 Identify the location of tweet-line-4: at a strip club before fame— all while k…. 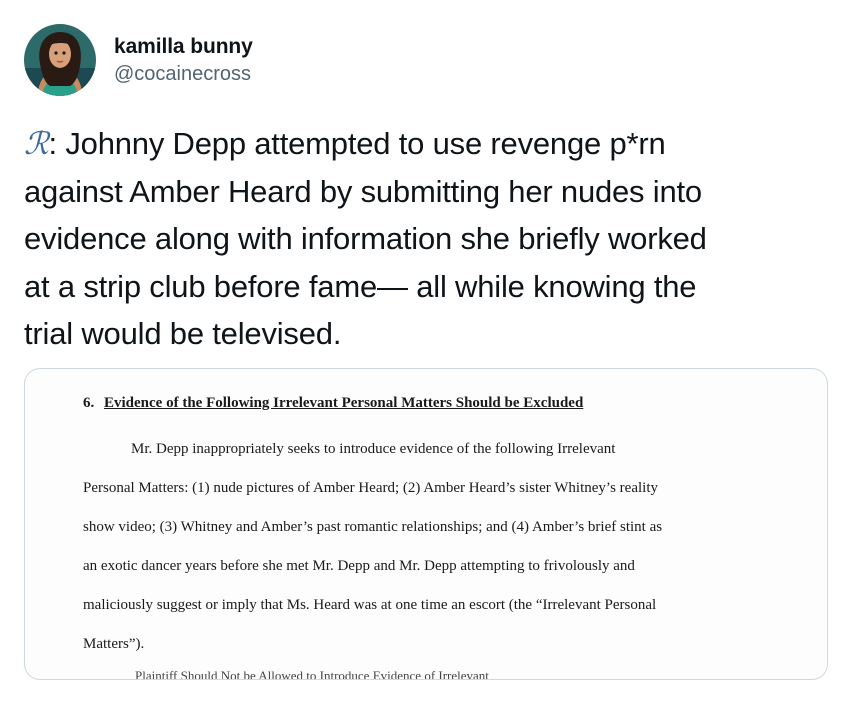
(360, 286).